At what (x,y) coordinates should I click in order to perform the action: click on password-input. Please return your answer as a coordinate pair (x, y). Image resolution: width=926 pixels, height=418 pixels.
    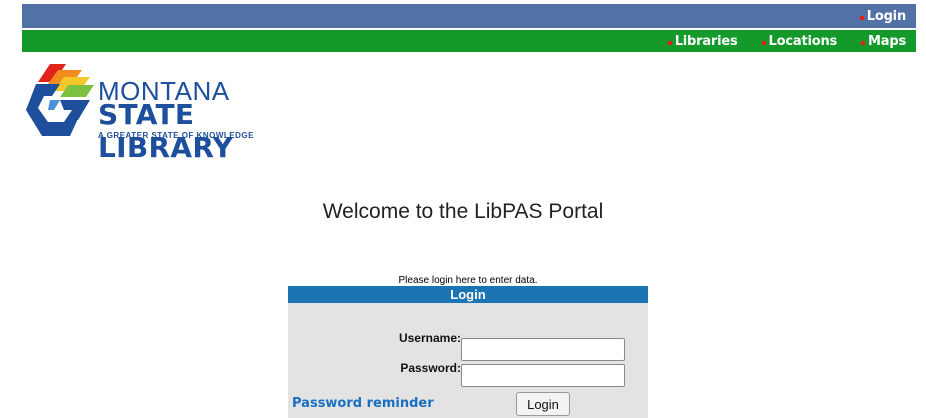
    Looking at the image, I should click on (543, 375).